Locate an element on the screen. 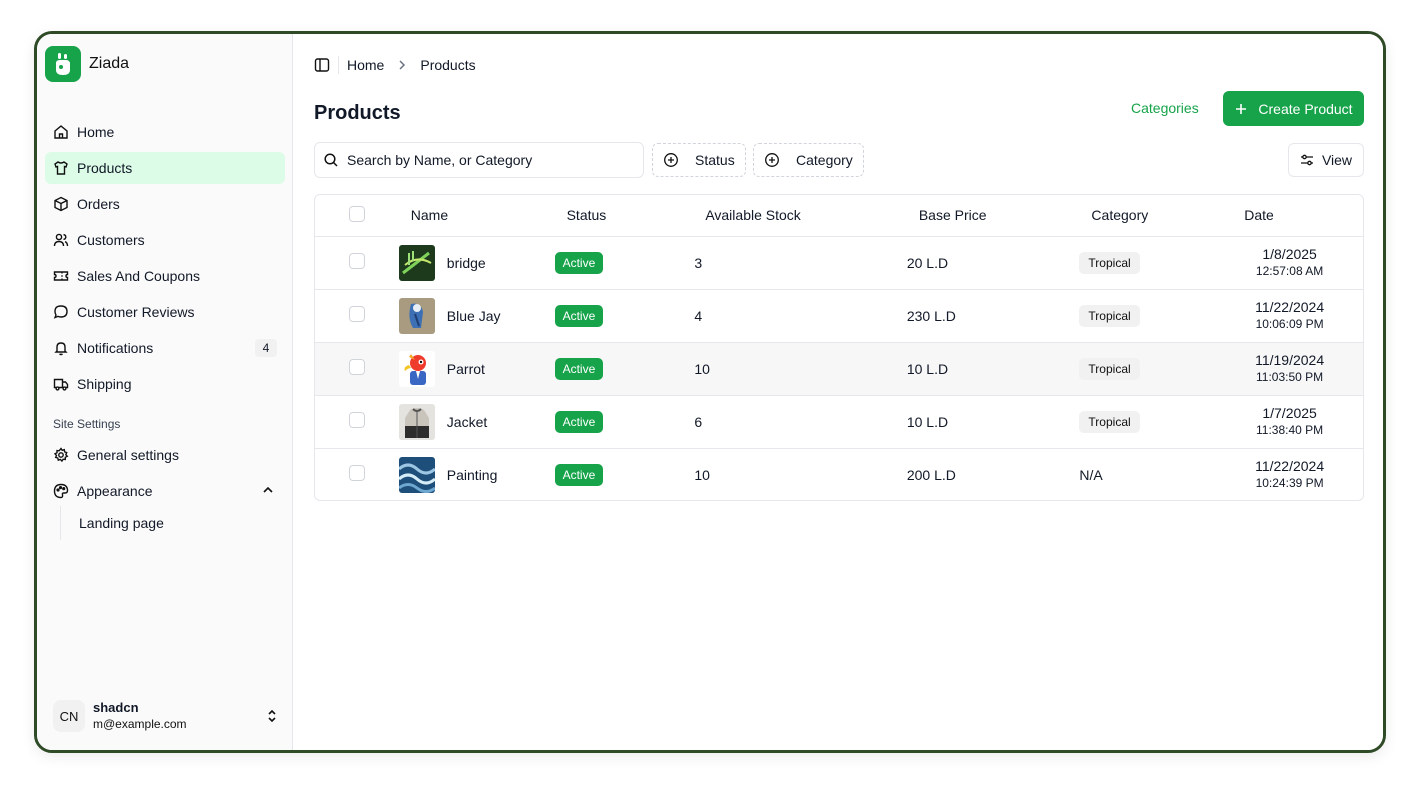 The height and width of the screenshot is (790, 1420). user-email: m@example.com is located at coordinates (140, 724).